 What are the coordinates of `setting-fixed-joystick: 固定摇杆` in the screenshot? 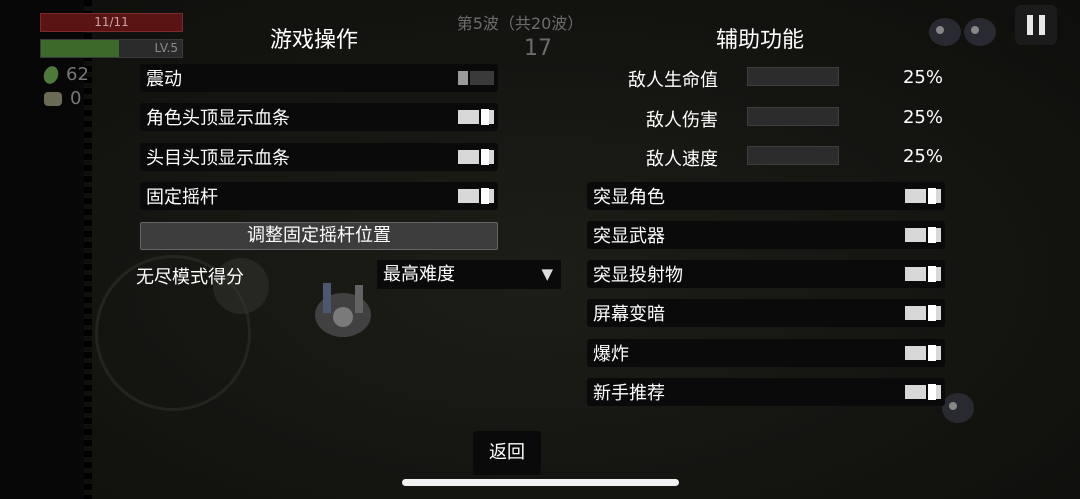 It's located at (319, 196).